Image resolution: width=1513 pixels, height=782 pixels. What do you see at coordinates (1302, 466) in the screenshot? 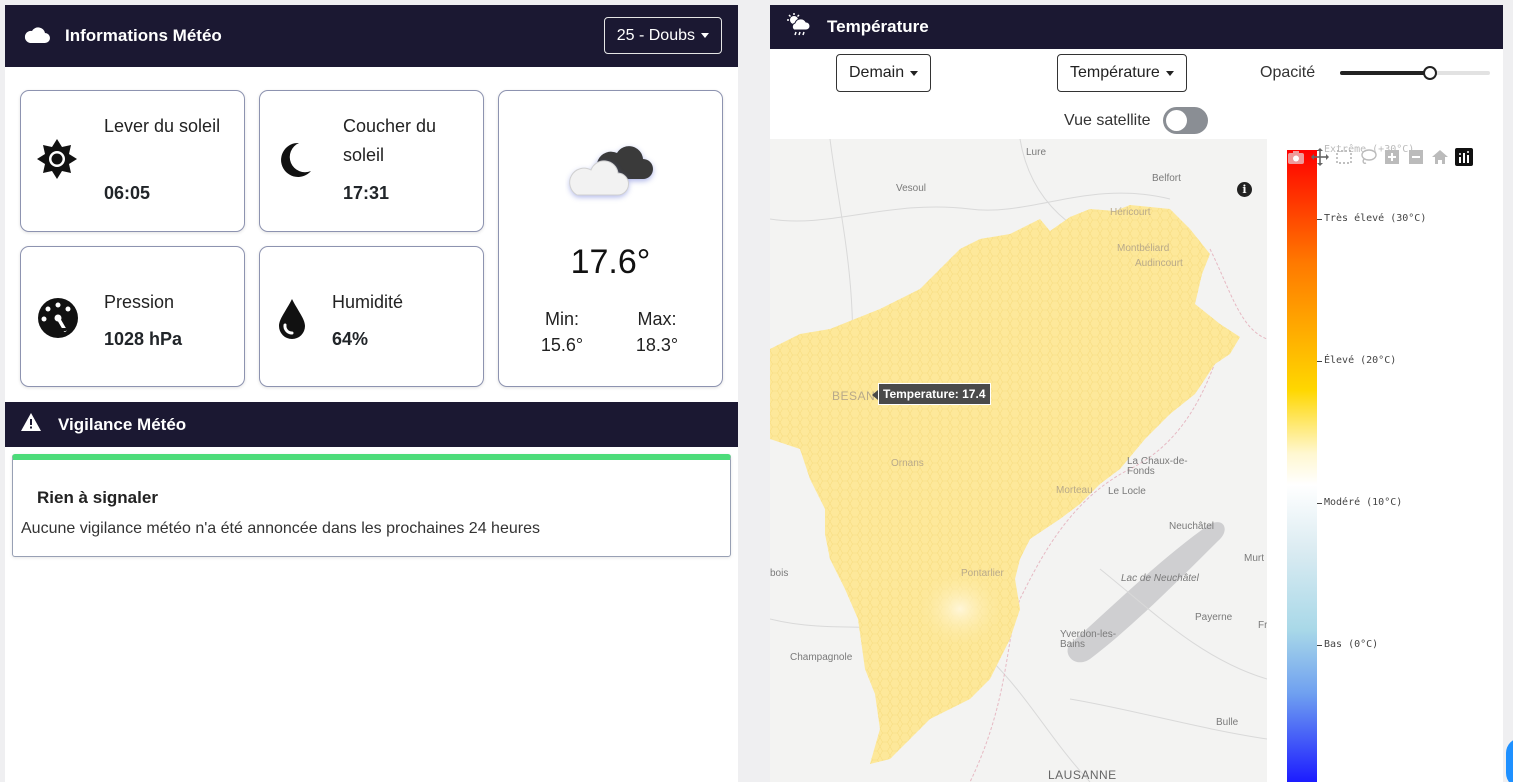
I see `temperature-colorbar` at bounding box center [1302, 466].